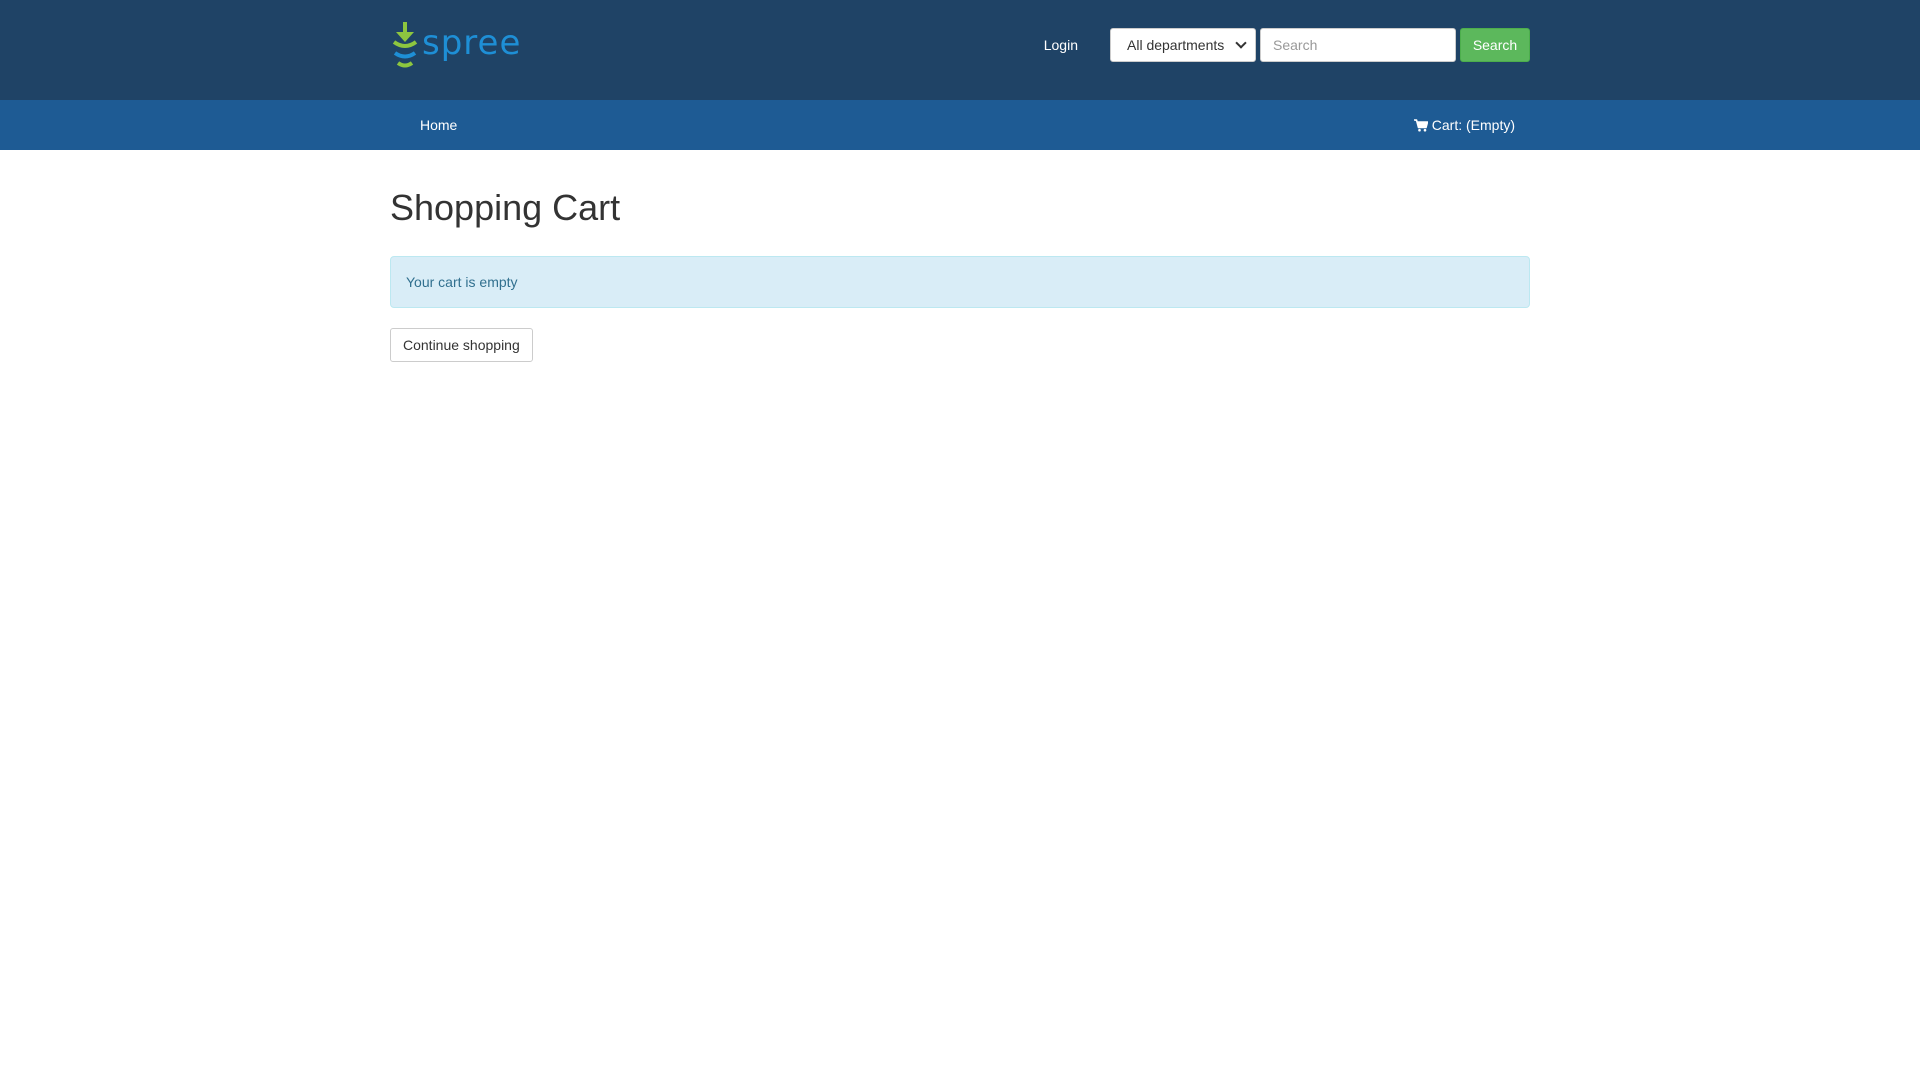 The image size is (1920, 1080). What do you see at coordinates (505, 207) in the screenshot?
I see `page-title: Shopping Cart` at bounding box center [505, 207].